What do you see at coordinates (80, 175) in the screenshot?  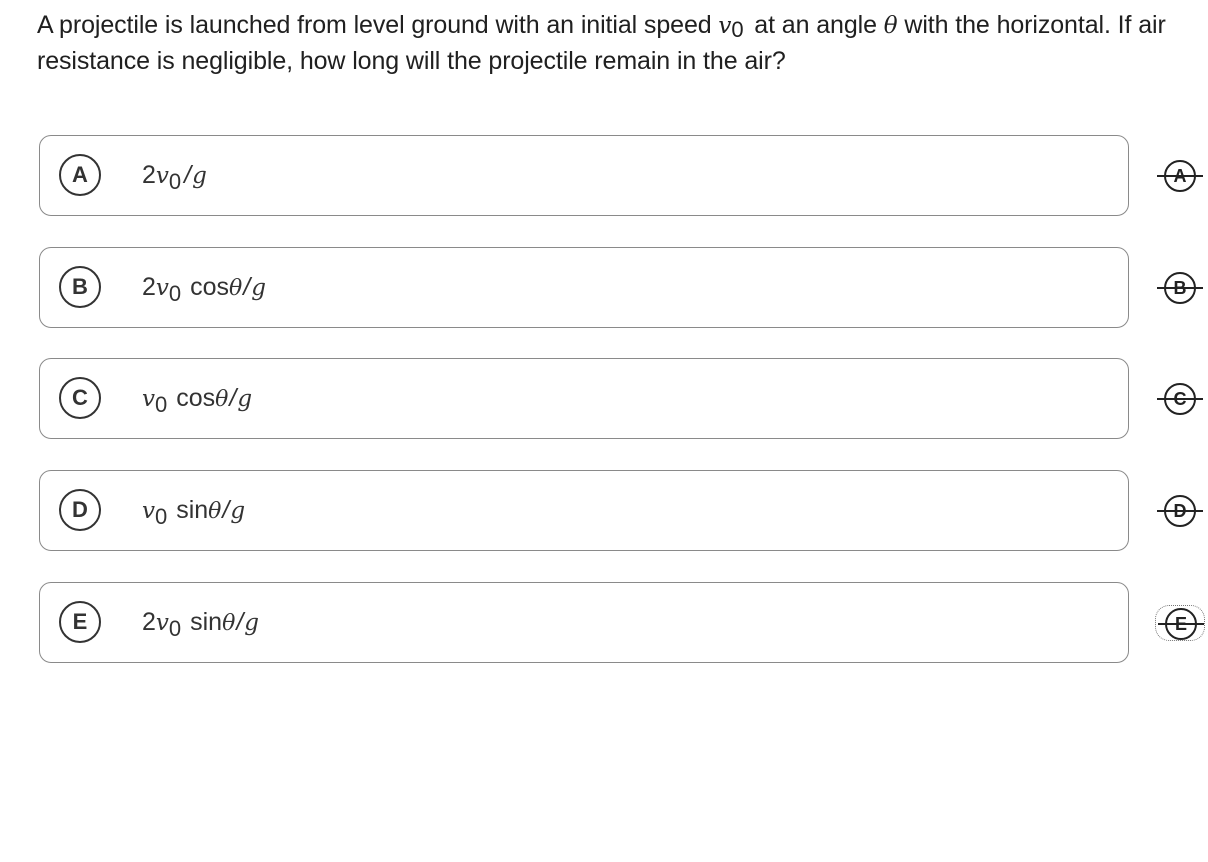 I see `choice-a-letter-badge: A` at bounding box center [80, 175].